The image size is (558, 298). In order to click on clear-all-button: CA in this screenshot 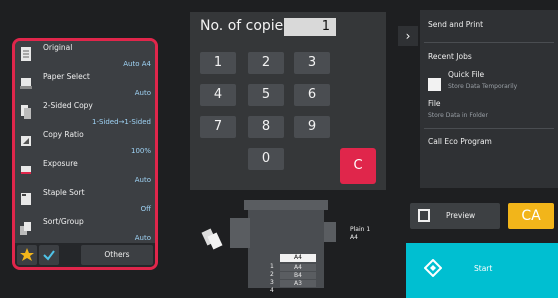, I will do `click(531, 216)`.